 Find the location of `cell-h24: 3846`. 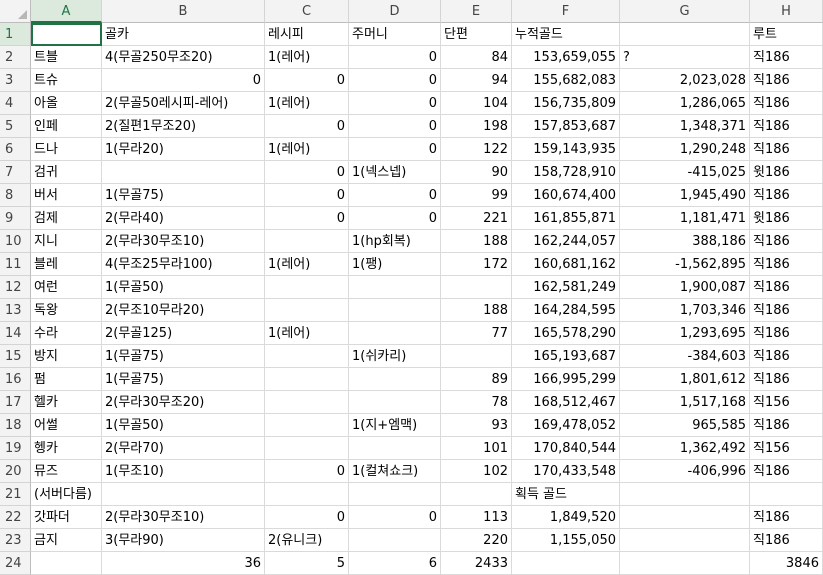

cell-h24: 3846 is located at coordinates (786, 563).